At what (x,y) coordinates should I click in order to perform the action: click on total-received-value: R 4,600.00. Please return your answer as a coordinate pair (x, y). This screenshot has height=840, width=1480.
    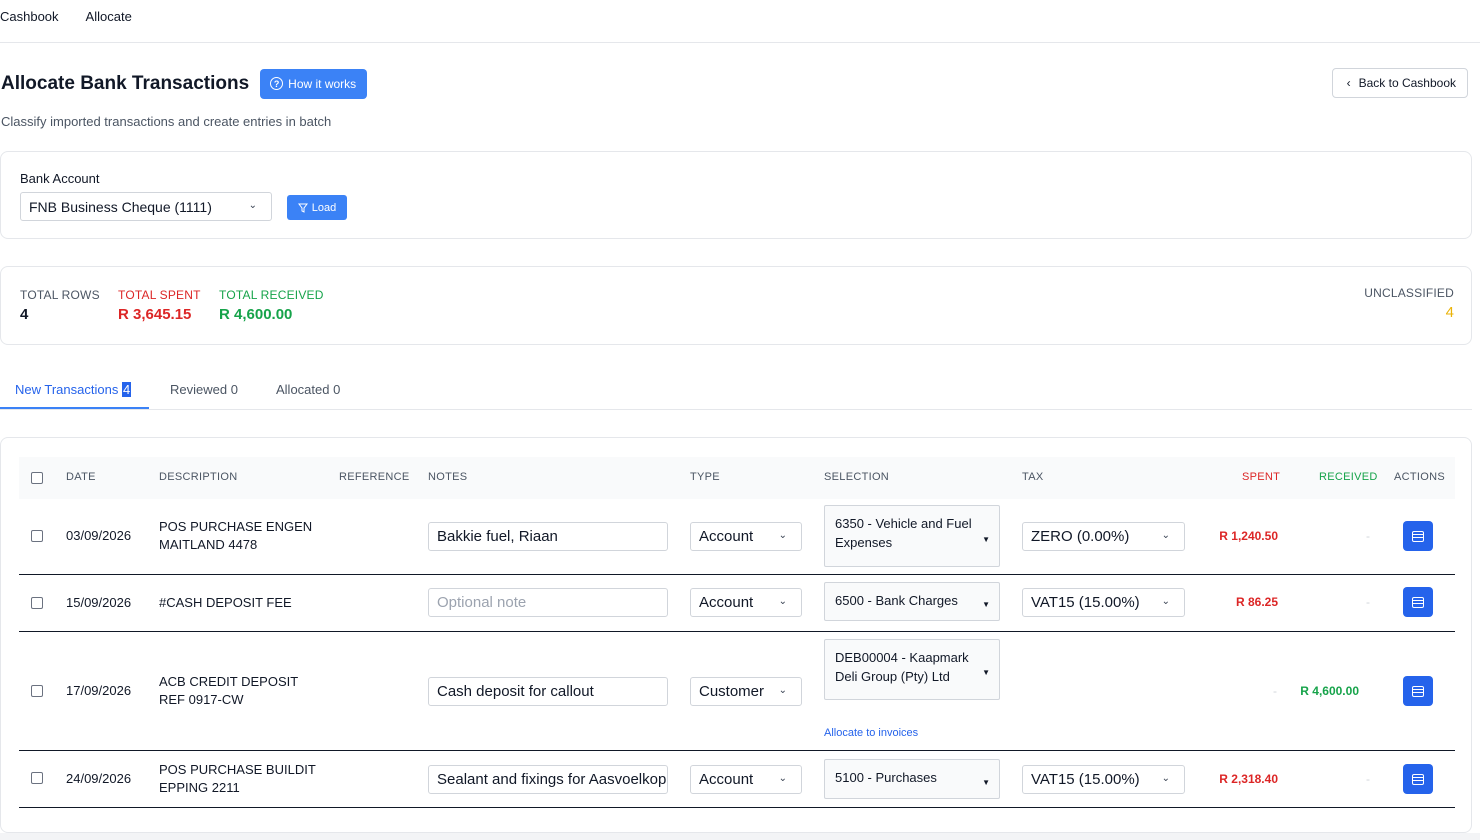
    Looking at the image, I should click on (256, 314).